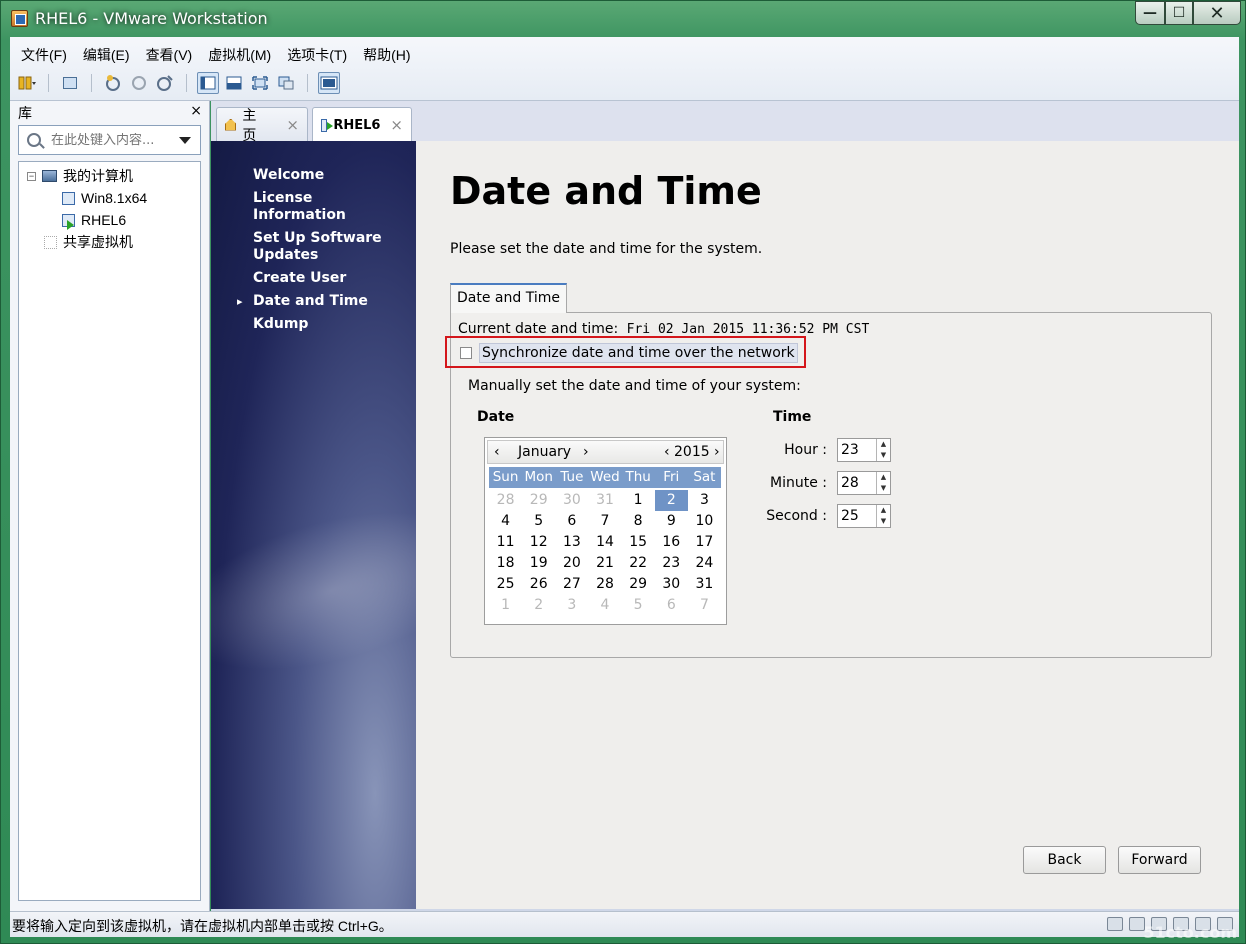 The image size is (1246, 944). I want to click on revert-icon, so click(139, 83).